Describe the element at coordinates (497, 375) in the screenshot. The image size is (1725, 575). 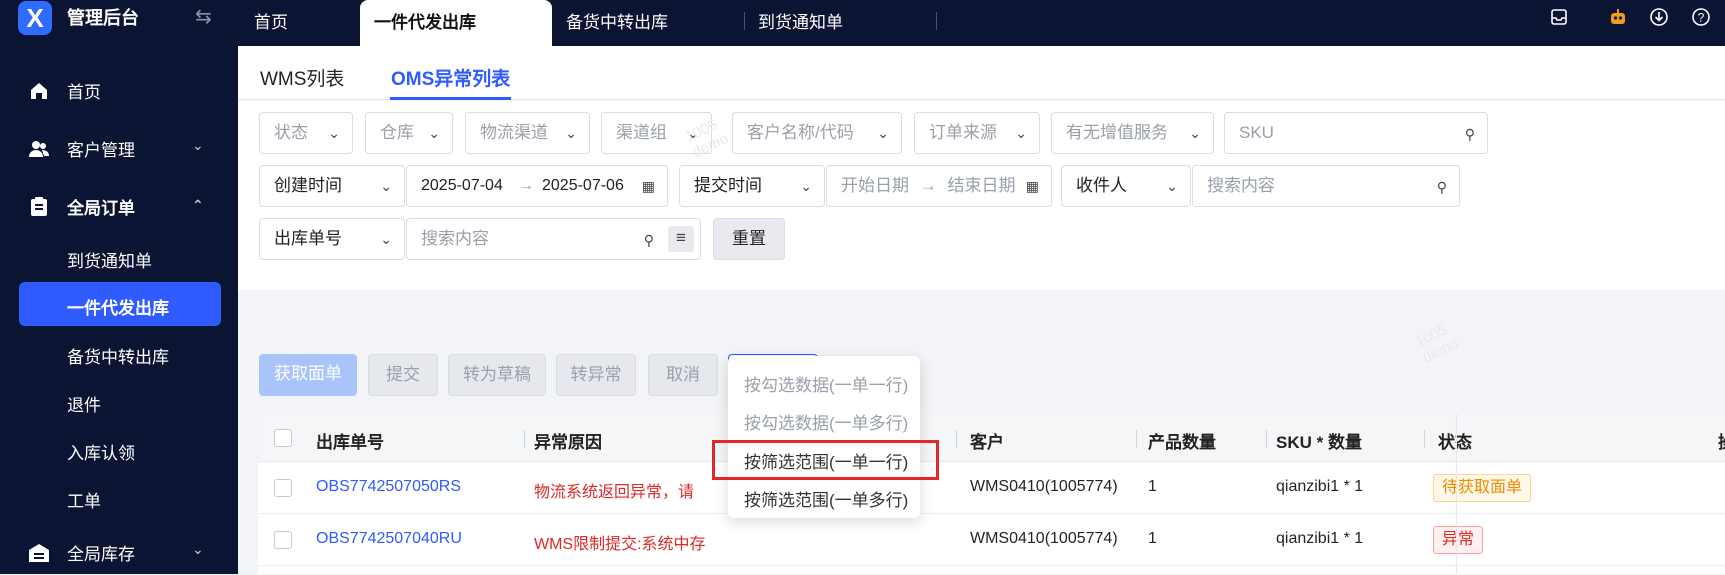
I see `to-draft-button: 转为草稿` at that location.